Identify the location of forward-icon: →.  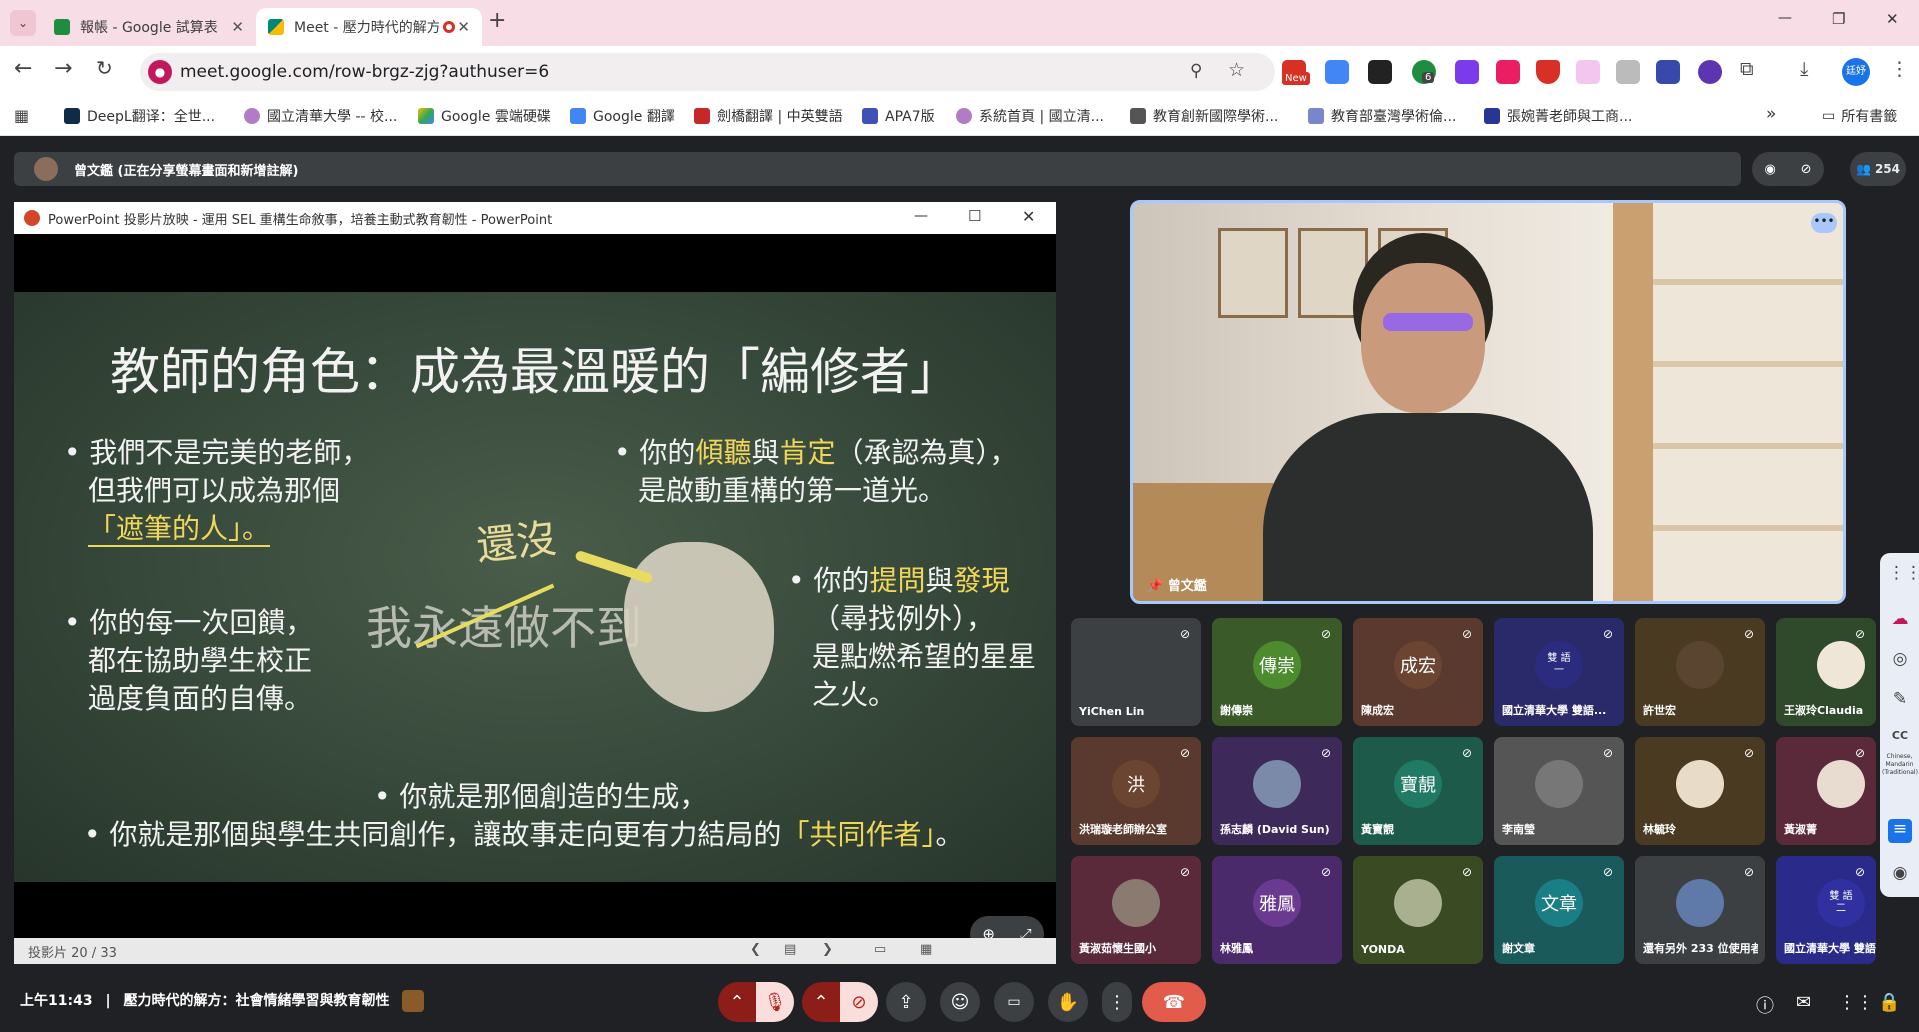
(63, 68).